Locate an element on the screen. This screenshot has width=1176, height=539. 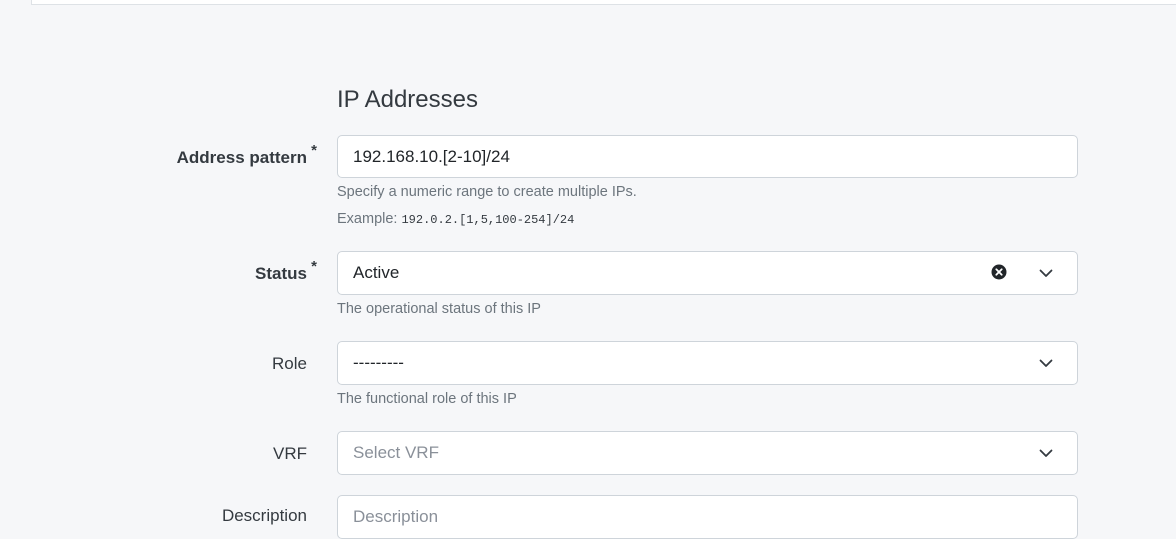
vrf-placeholder: Select VRF is located at coordinates (396, 452).